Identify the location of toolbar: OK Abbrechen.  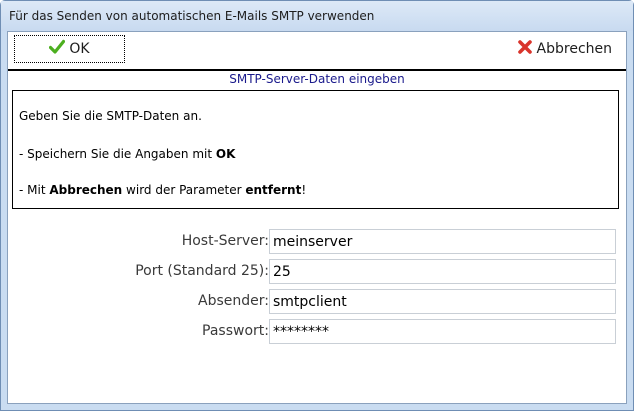
(317, 51).